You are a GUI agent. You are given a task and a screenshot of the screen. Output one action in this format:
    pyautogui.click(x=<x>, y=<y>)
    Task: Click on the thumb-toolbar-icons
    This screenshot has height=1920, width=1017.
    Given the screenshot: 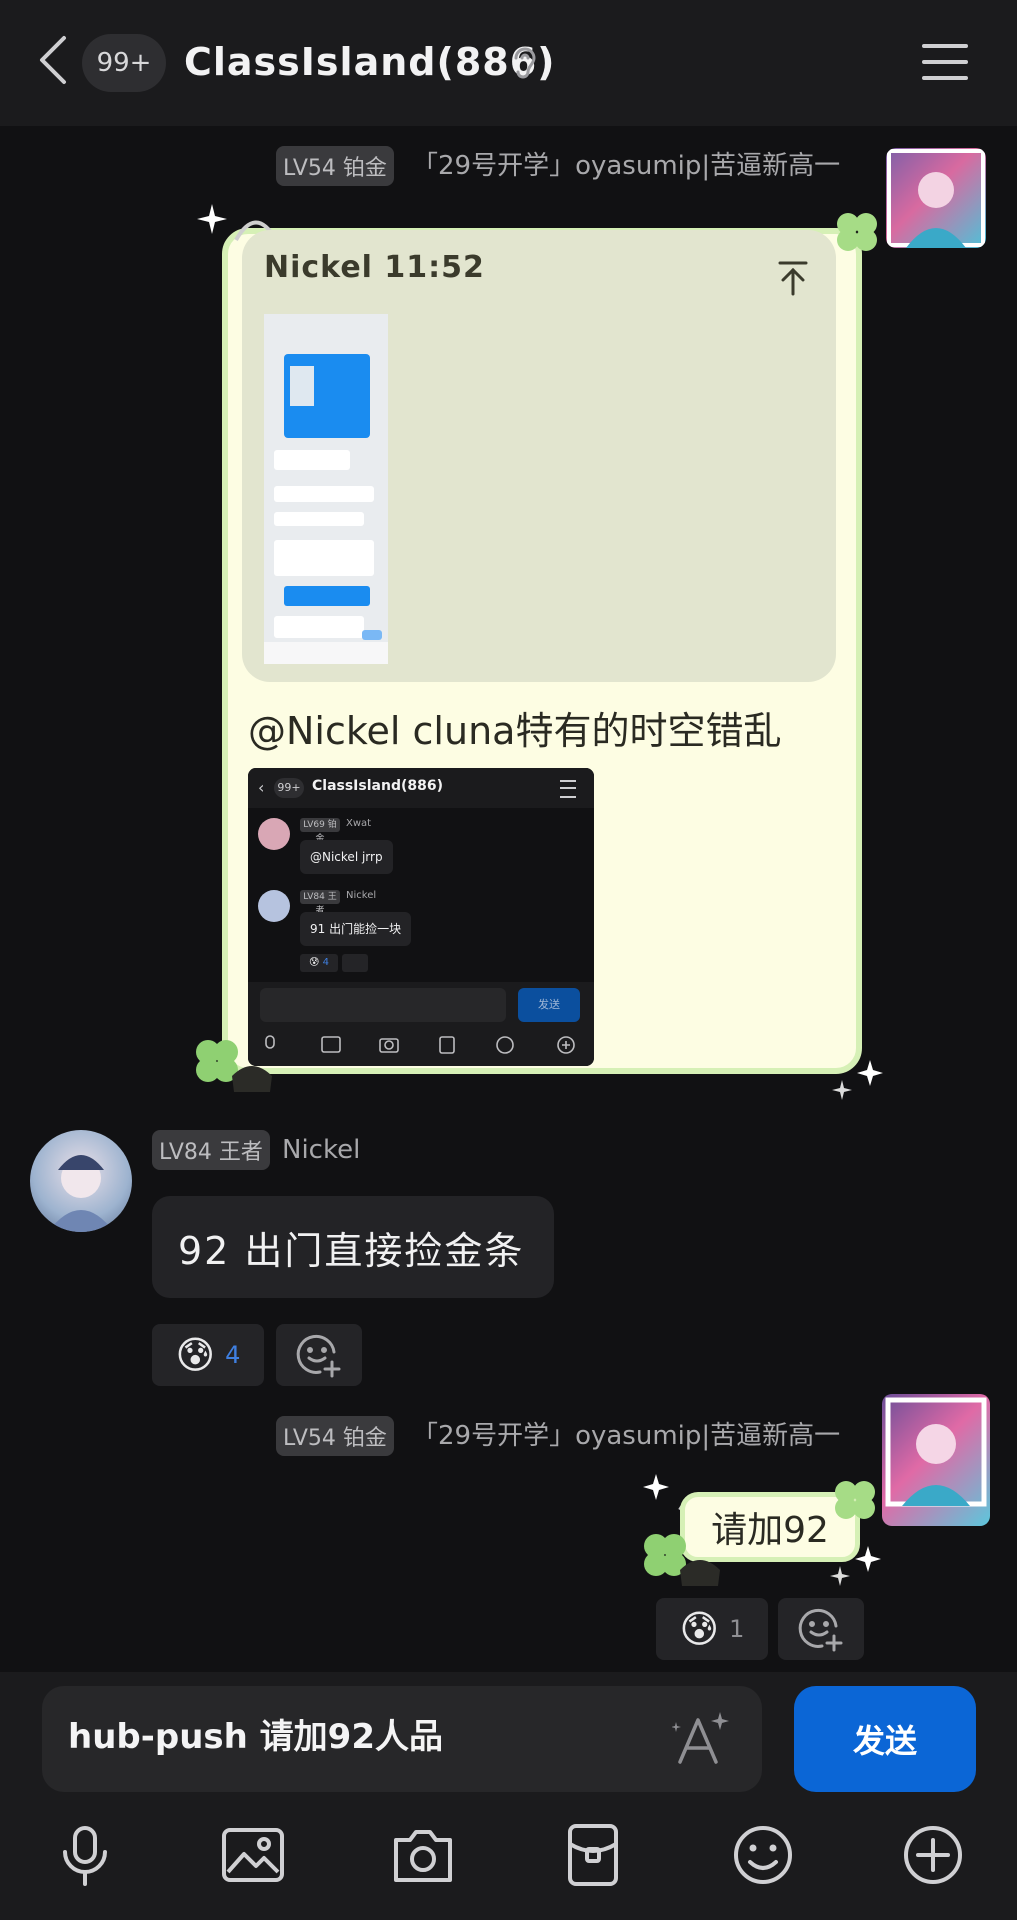 What is the action you would take?
    pyautogui.click(x=420, y=1044)
    